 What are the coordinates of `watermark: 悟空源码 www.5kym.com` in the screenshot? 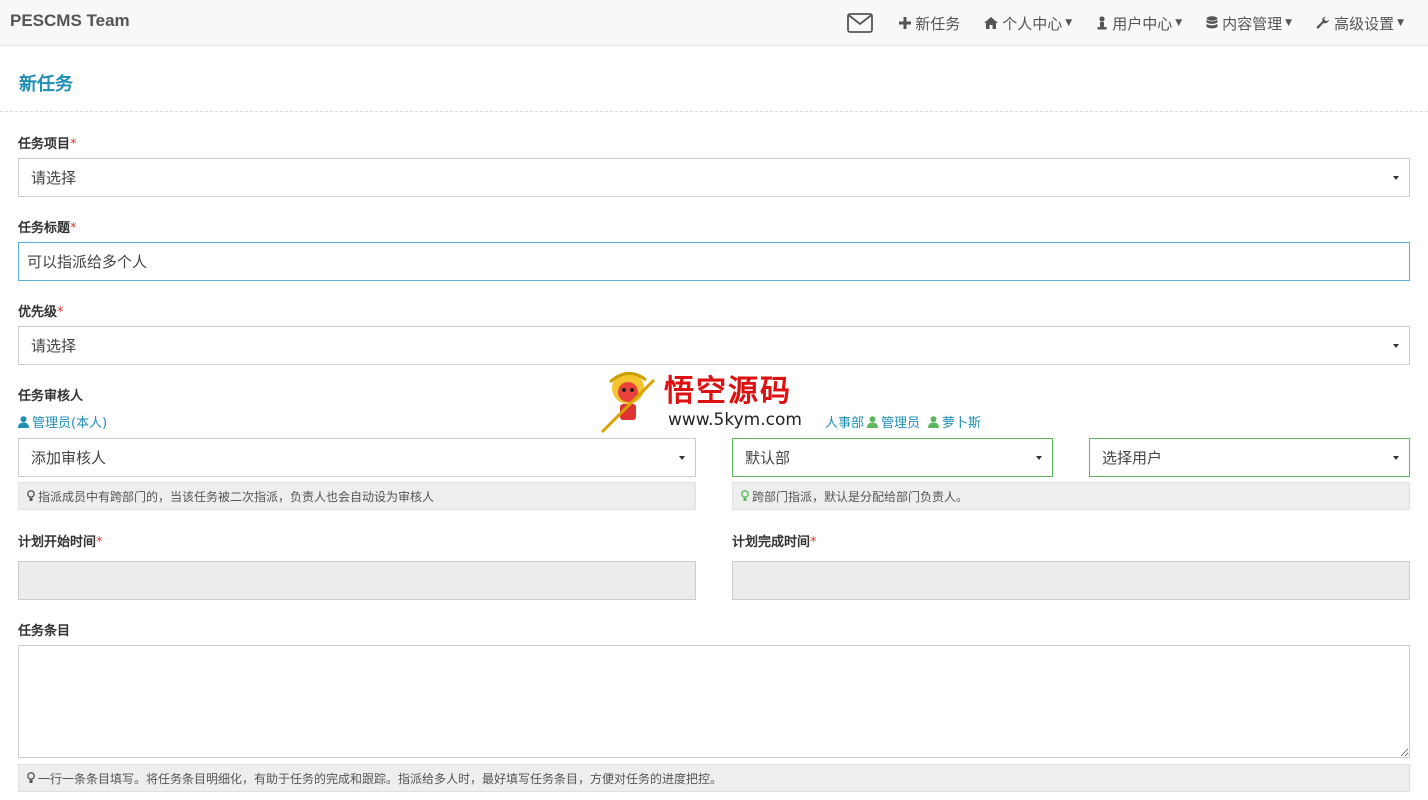 It's located at (718, 400).